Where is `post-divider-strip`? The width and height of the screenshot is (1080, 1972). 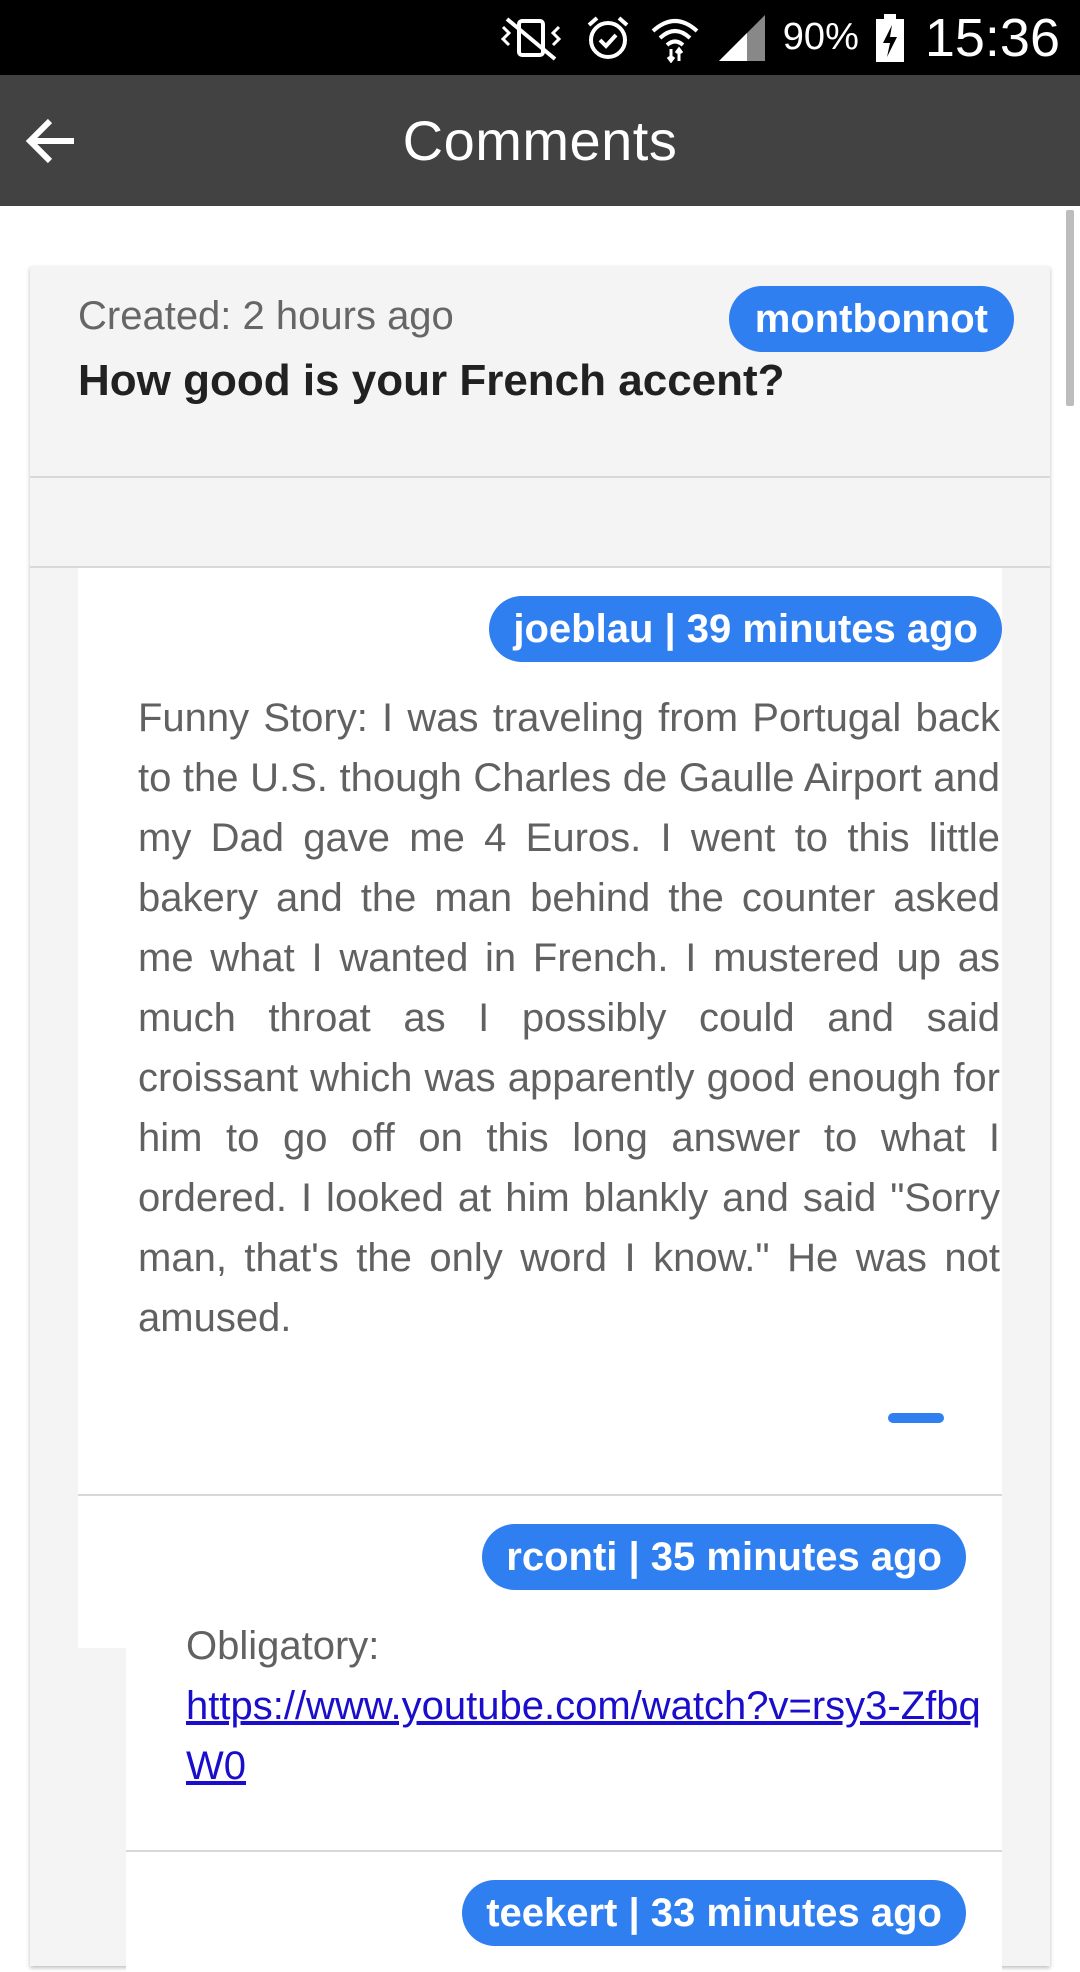 post-divider-strip is located at coordinates (540, 523).